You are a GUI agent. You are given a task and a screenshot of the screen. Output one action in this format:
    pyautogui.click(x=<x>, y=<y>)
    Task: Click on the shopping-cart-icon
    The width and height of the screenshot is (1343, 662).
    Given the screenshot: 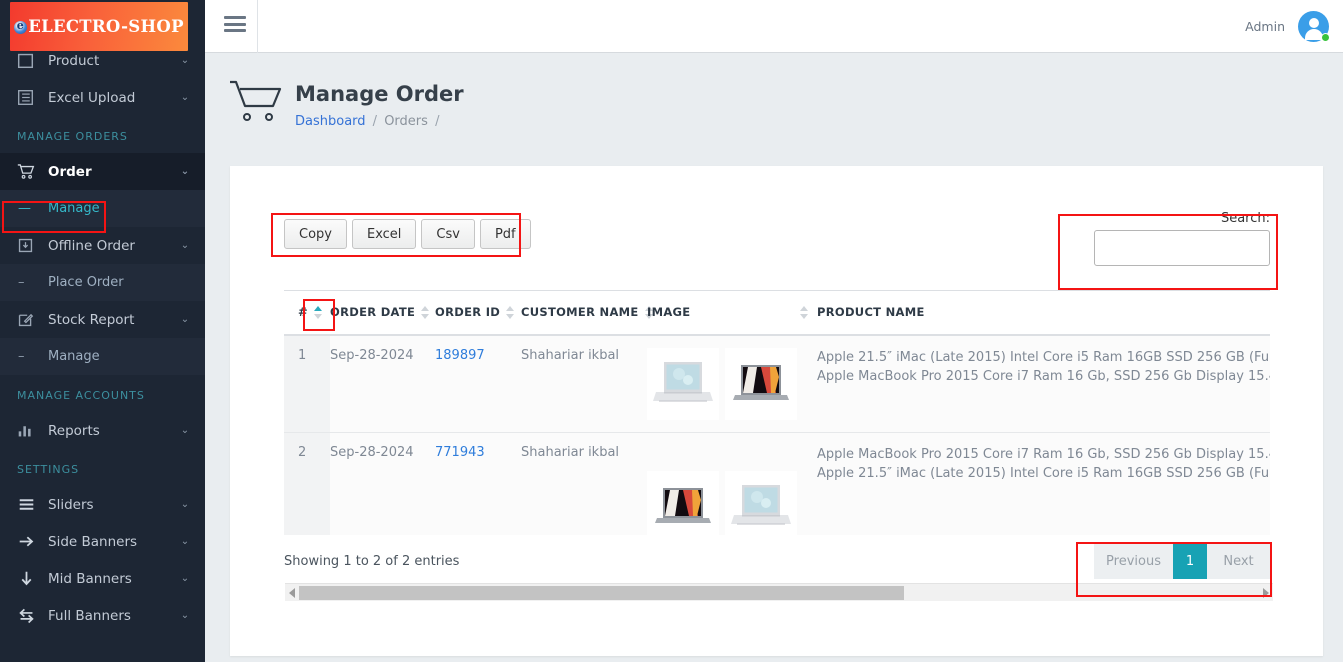 What is the action you would take?
    pyautogui.click(x=256, y=102)
    